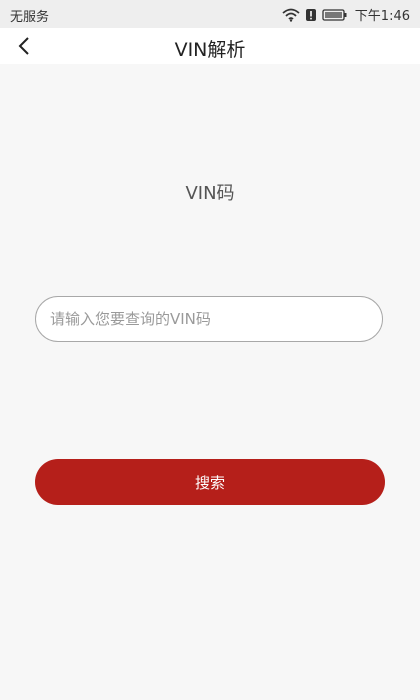 The image size is (420, 700). I want to click on title-bar: VIN解析, so click(210, 46).